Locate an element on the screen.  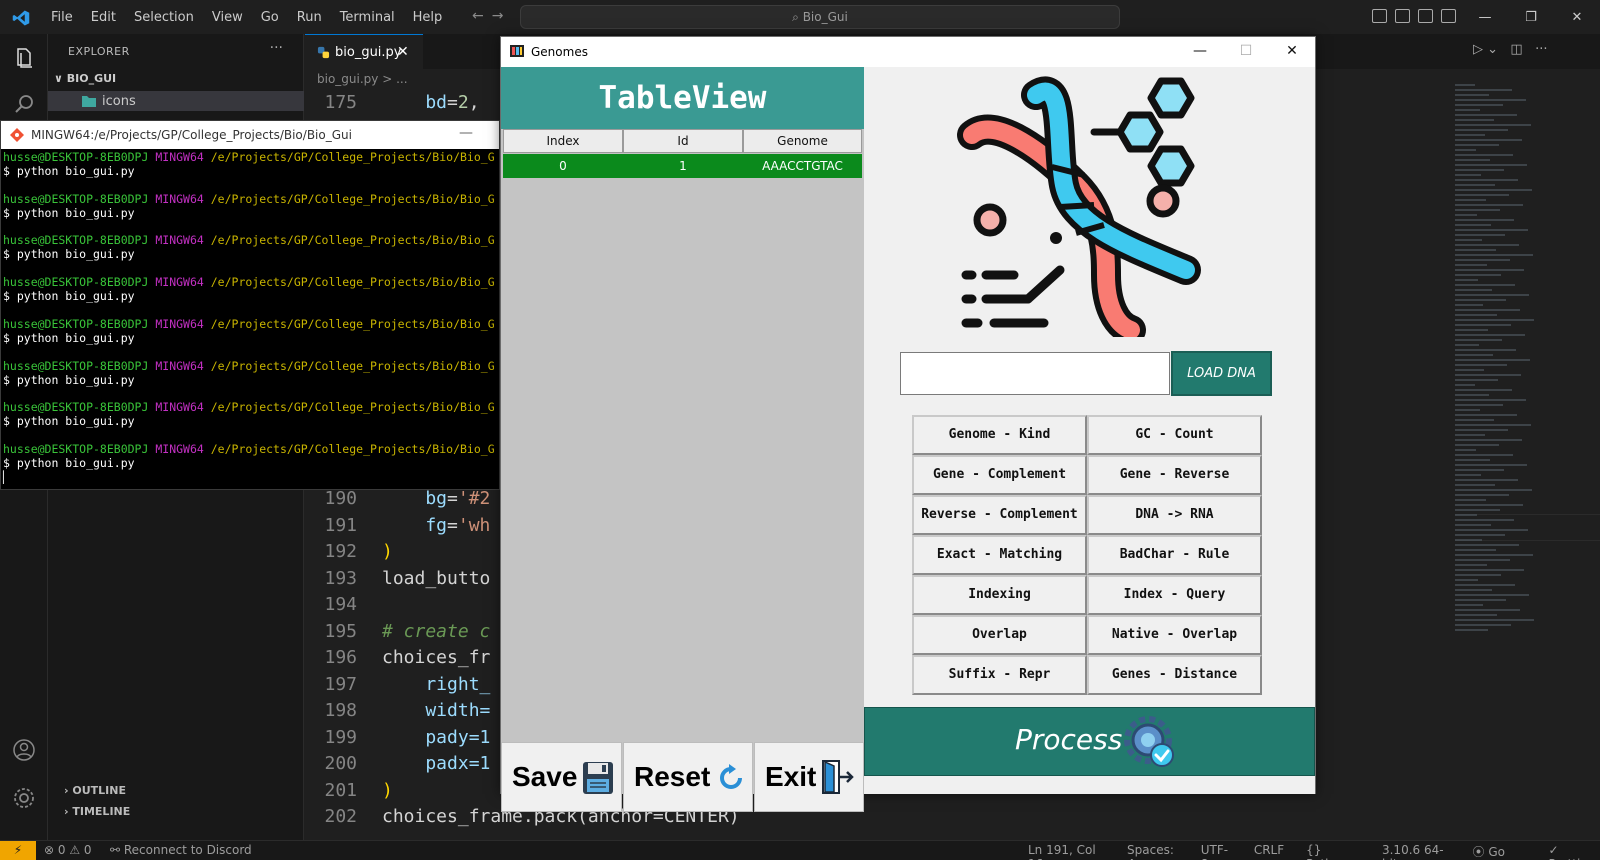
line-number: 200 is located at coordinates (340, 763).